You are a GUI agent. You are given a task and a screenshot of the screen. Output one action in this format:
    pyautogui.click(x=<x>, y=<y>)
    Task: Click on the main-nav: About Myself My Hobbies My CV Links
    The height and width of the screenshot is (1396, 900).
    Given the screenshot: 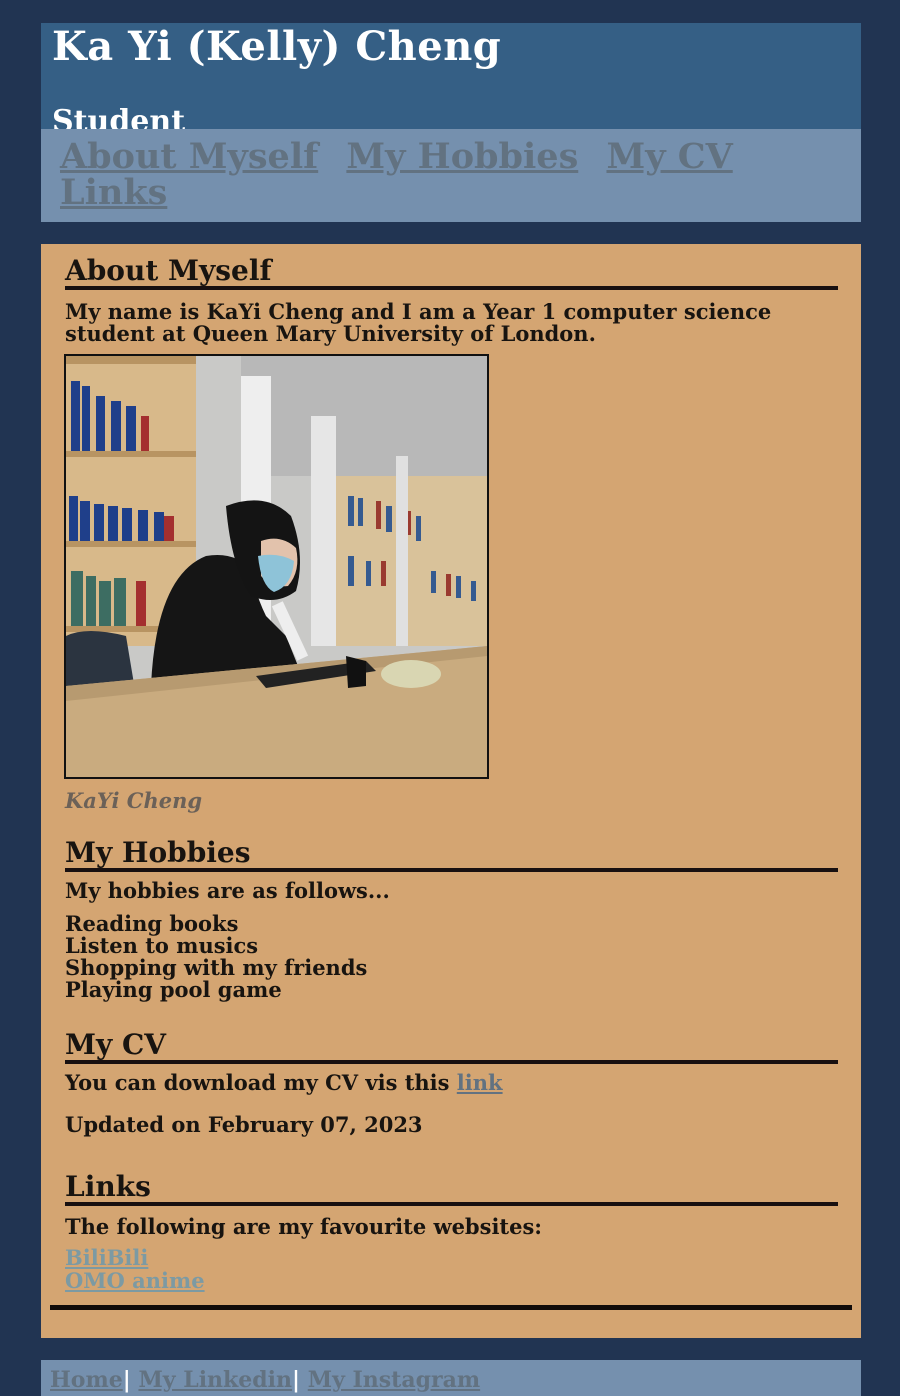 What is the action you would take?
    pyautogui.click(x=451, y=175)
    